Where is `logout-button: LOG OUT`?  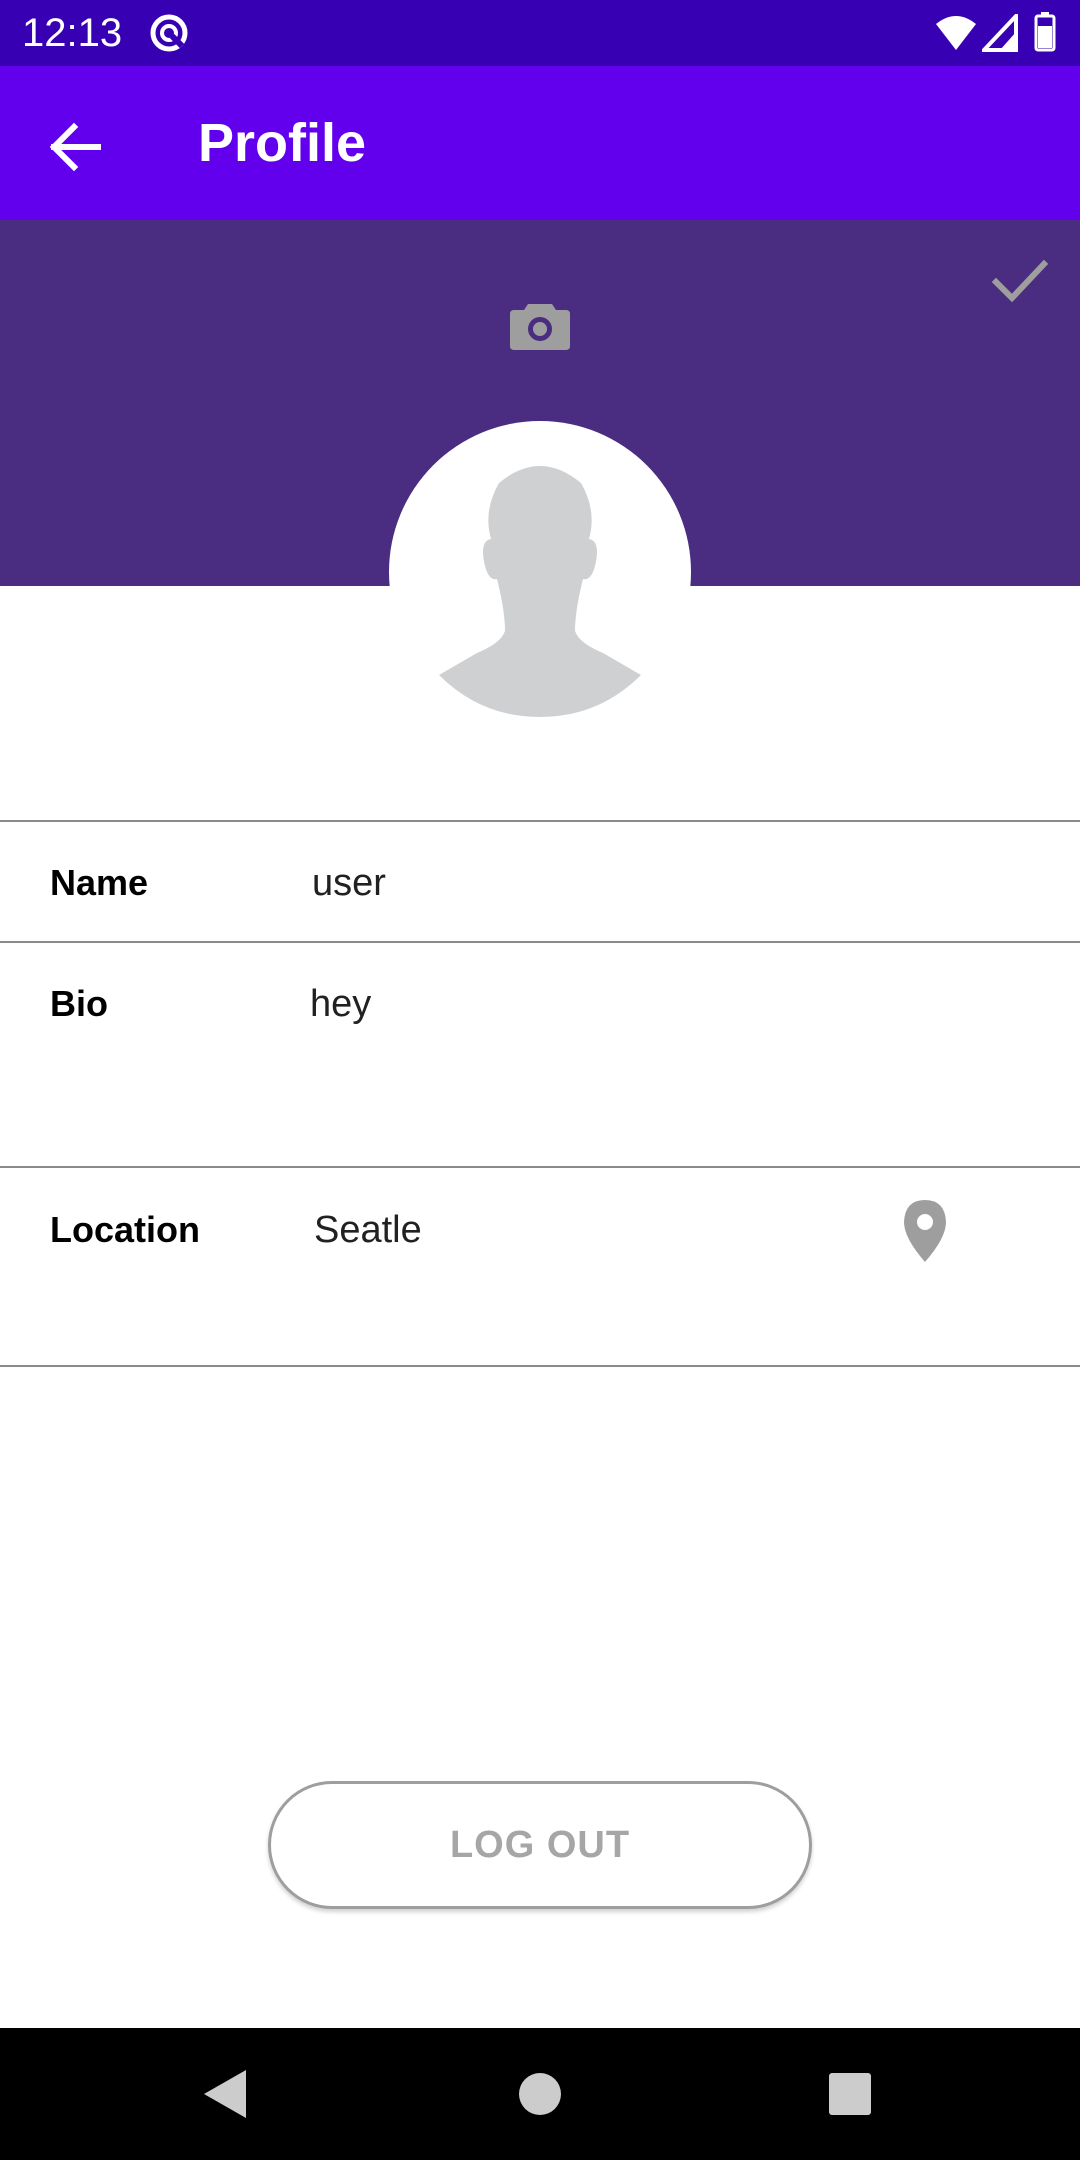 logout-button: LOG OUT is located at coordinates (540, 1845).